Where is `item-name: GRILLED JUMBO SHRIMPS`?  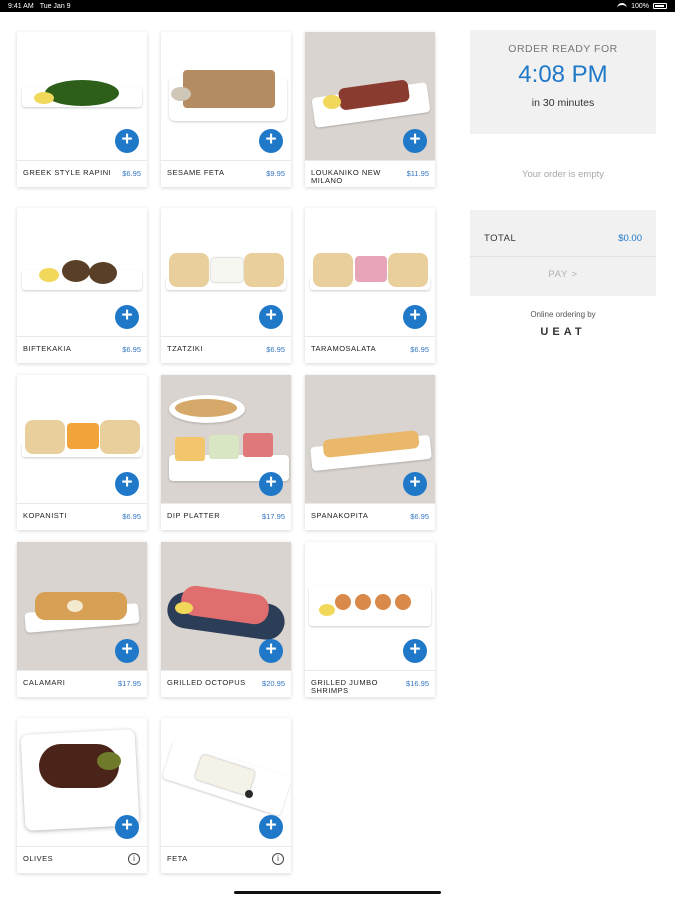 item-name: GRILLED JUMBO SHRIMPS is located at coordinates (344, 686).